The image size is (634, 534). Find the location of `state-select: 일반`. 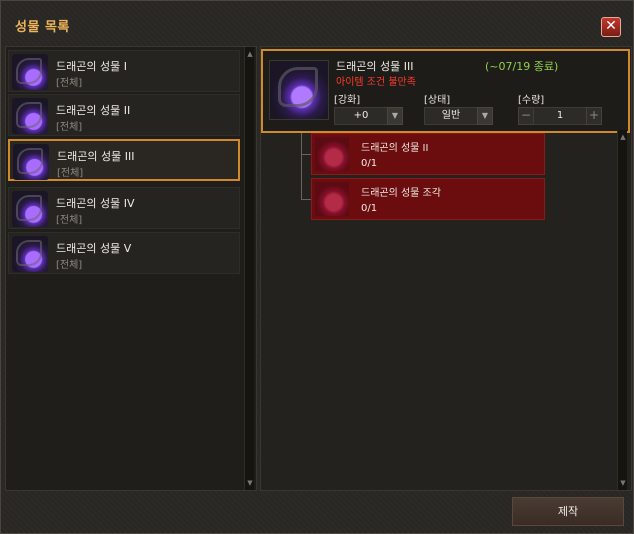

state-select: 일반 is located at coordinates (451, 116).